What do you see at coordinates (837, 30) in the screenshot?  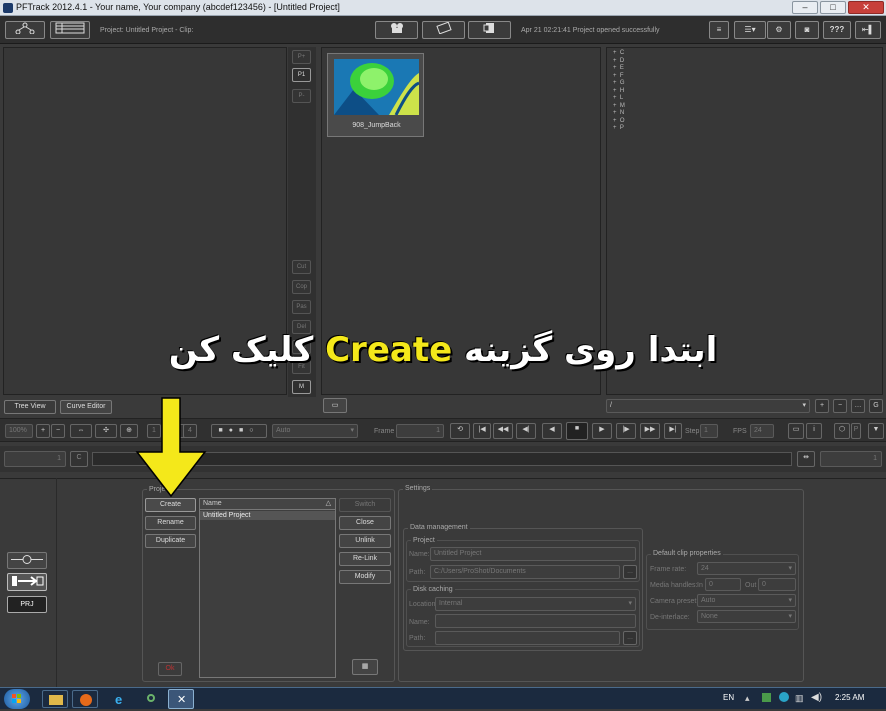 I see `help-button: ???` at bounding box center [837, 30].